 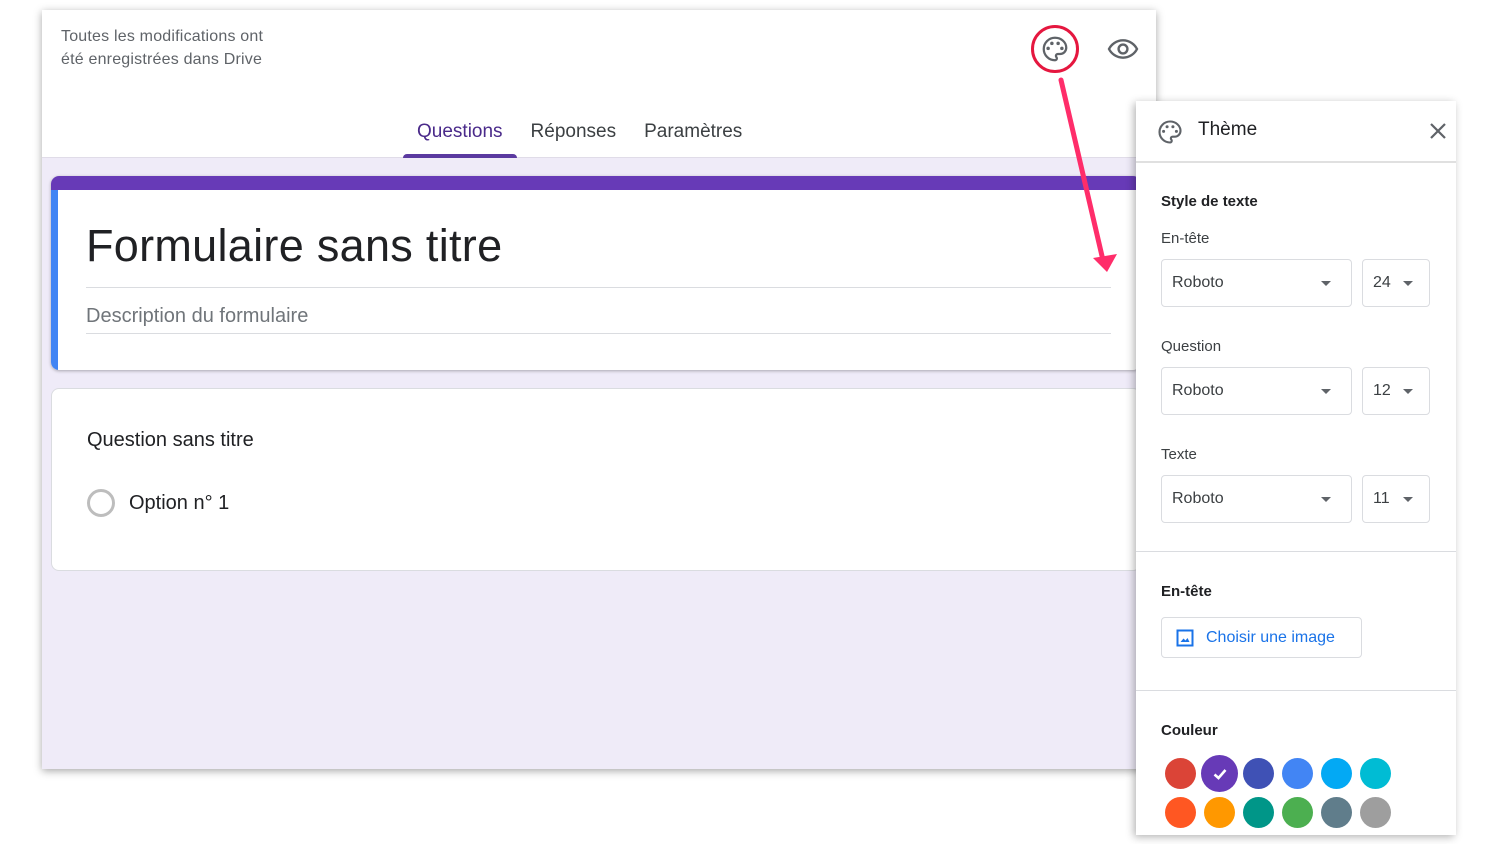 I want to click on question-size-value: 12, so click(x=1382, y=390).